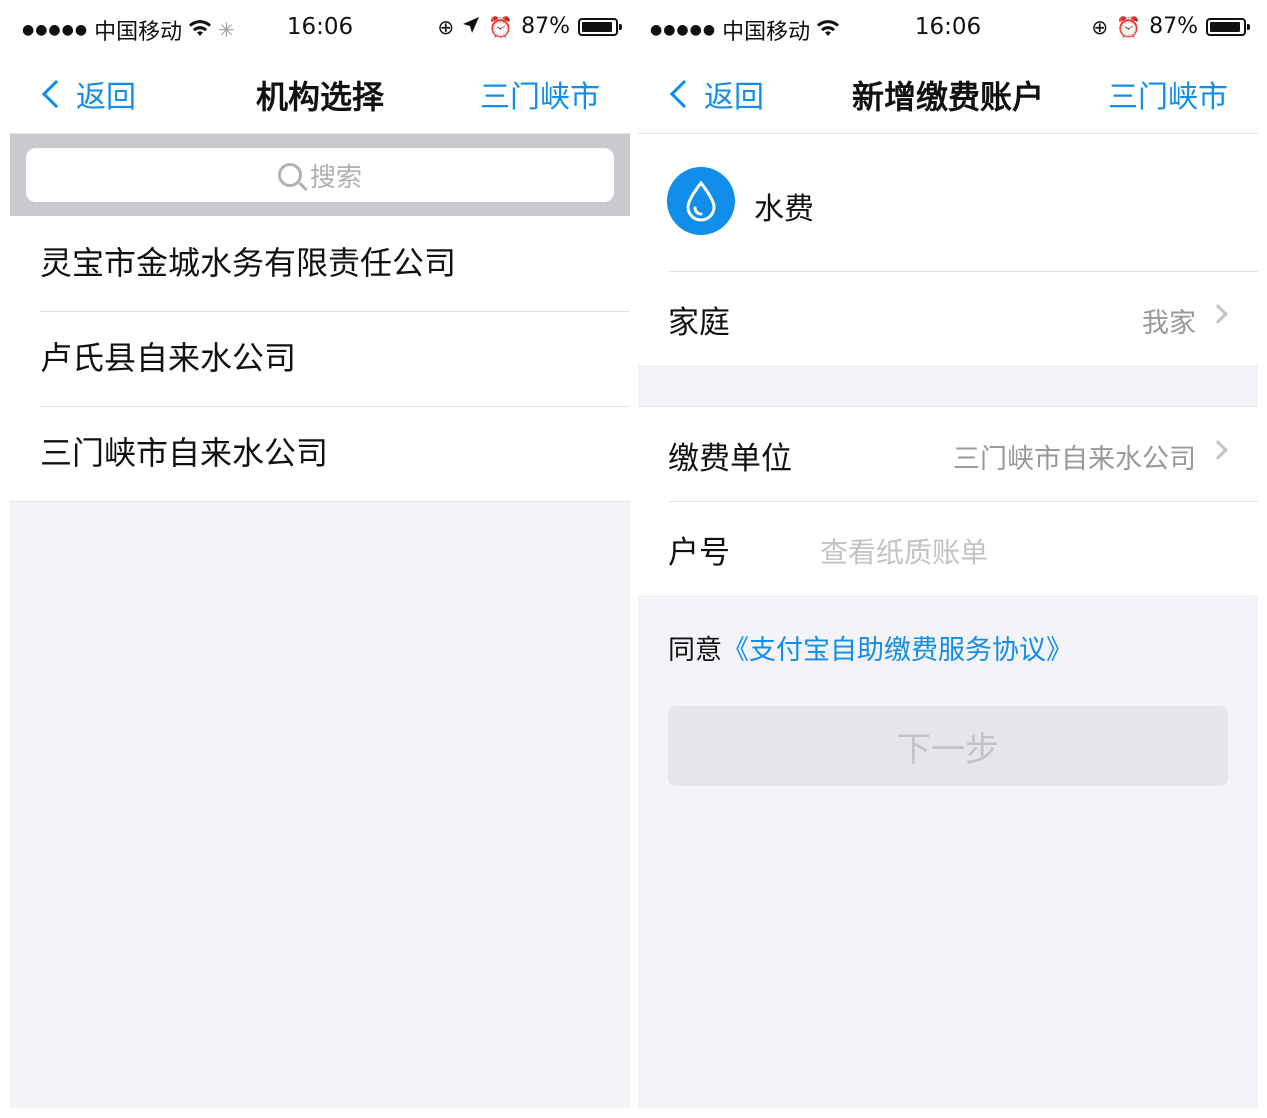  I want to click on institution-list: 灵宝市金城水务有限责任公司 卢氏县自来水公司 三门峡市自来水公司, so click(320, 359).